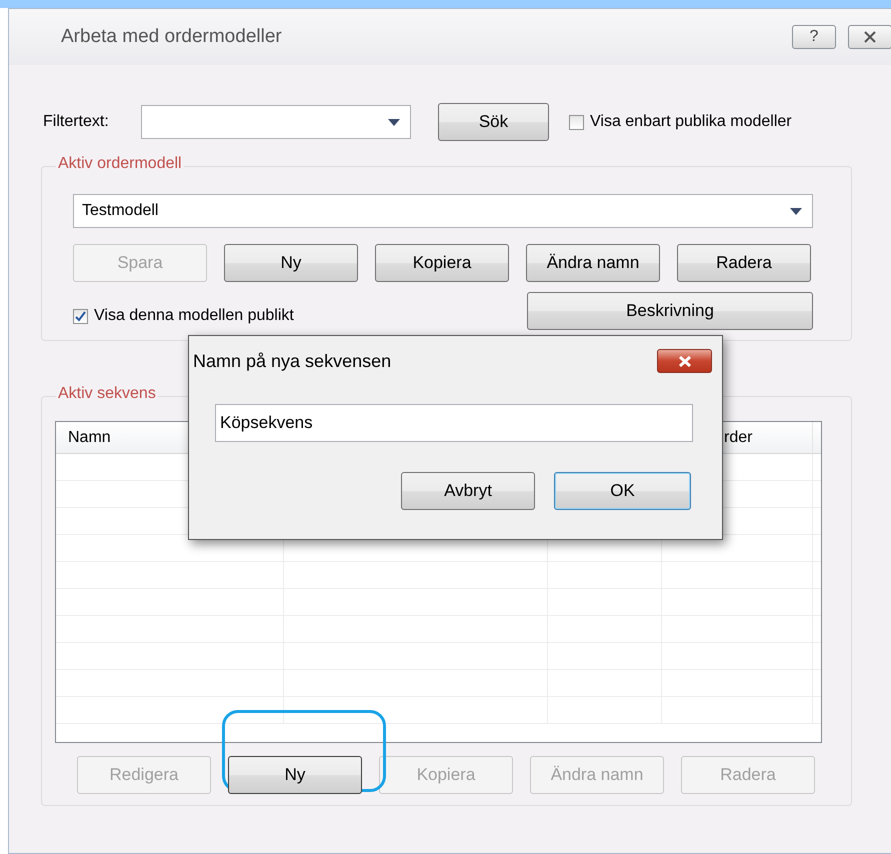  Describe the element at coordinates (593, 263) in the screenshot. I see `model-button: Ändra namn` at that location.